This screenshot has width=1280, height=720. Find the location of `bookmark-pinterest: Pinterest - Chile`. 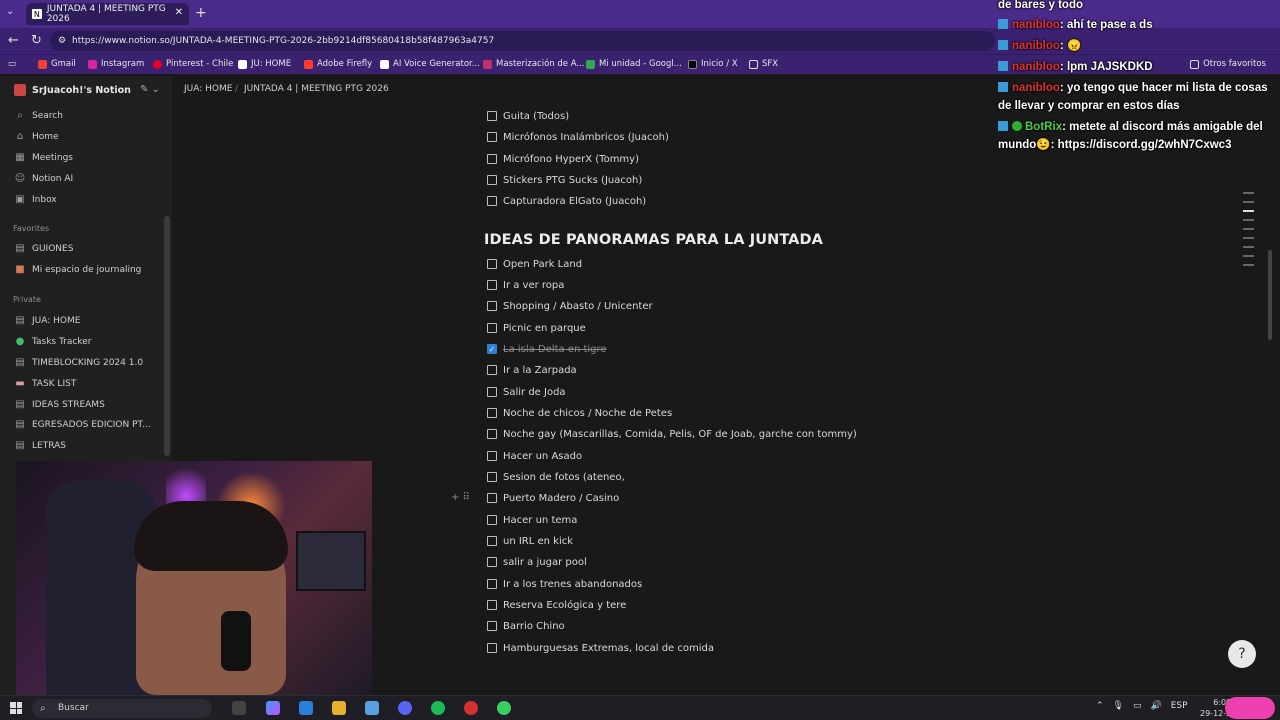

bookmark-pinterest: Pinterest - Chile is located at coordinates (193, 64).